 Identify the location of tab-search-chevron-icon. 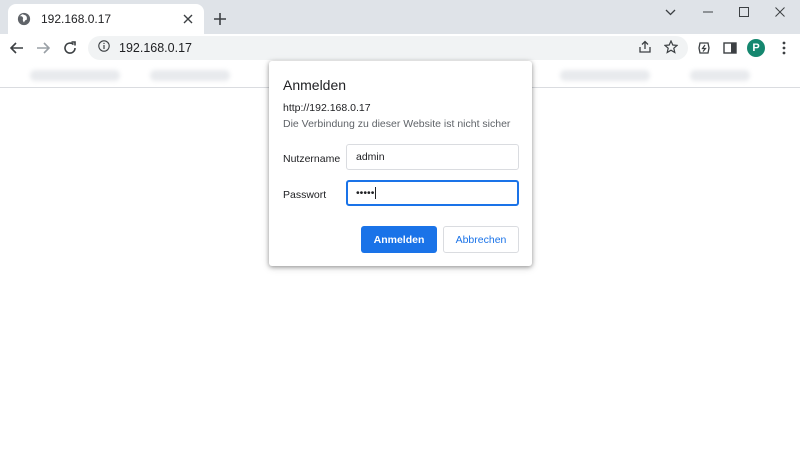
(670, 12).